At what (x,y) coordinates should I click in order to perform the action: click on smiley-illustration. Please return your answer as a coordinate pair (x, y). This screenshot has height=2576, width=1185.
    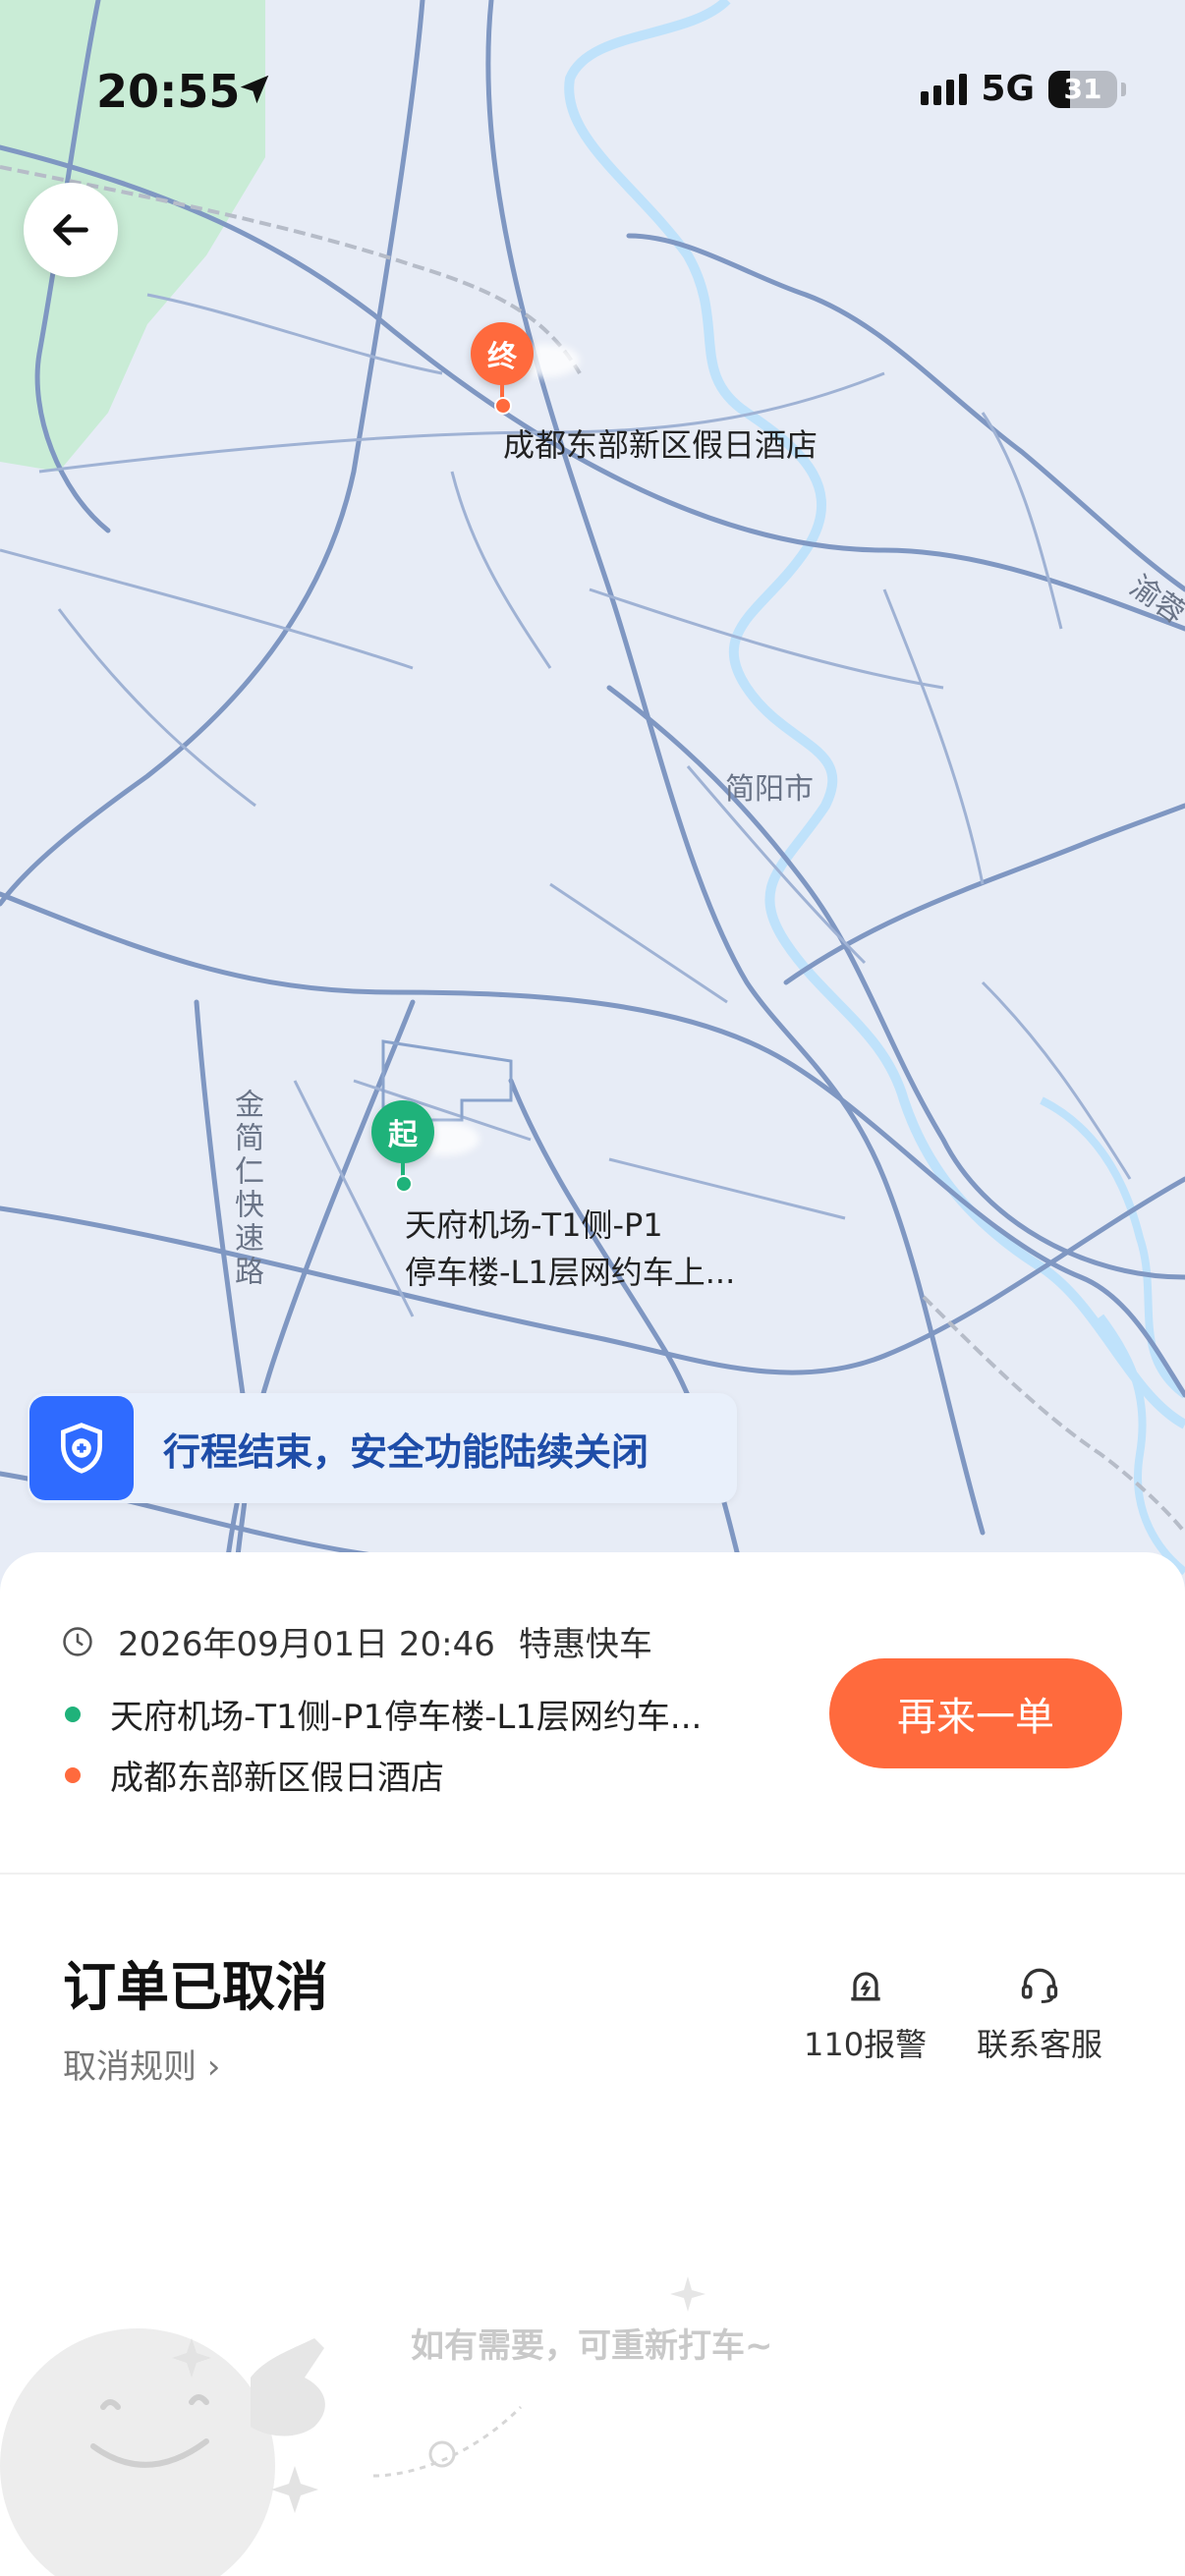
    Looking at the image, I should click on (261, 2452).